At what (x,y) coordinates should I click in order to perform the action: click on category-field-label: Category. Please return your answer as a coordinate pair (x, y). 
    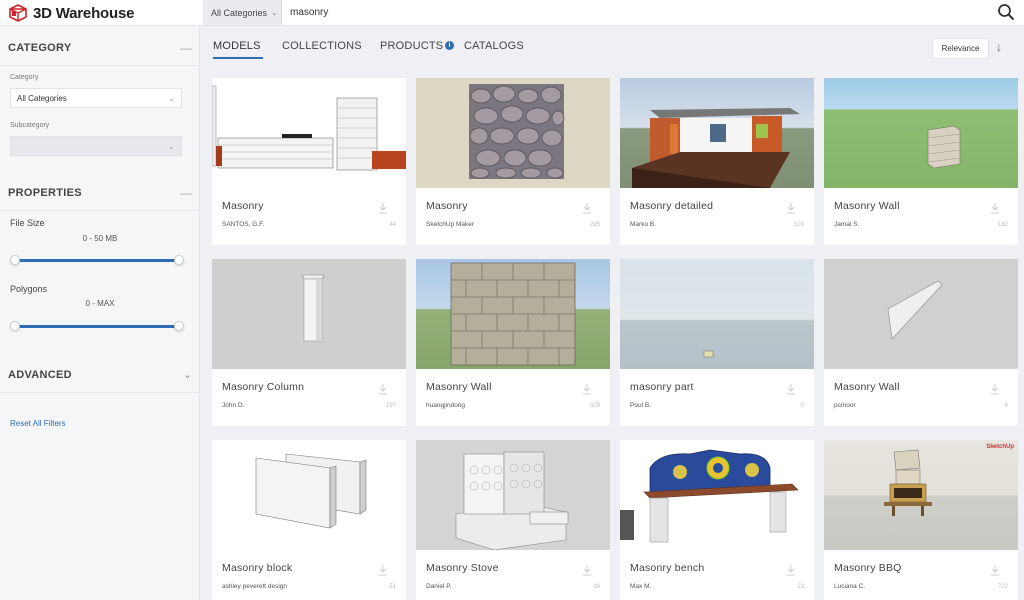
    Looking at the image, I should click on (24, 77).